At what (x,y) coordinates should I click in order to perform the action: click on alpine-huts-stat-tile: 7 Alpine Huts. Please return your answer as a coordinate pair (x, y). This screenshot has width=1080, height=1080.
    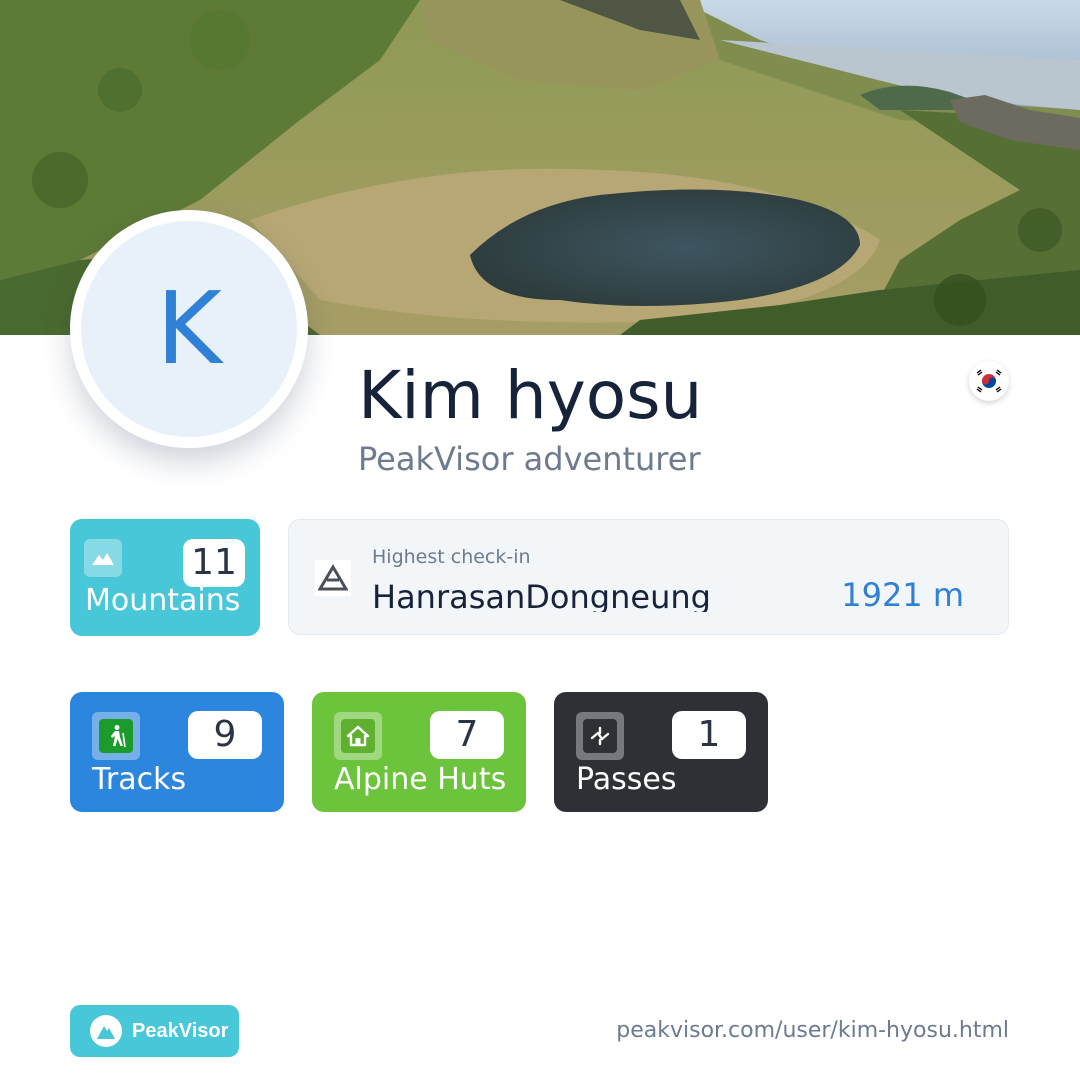
    Looking at the image, I should click on (419, 752).